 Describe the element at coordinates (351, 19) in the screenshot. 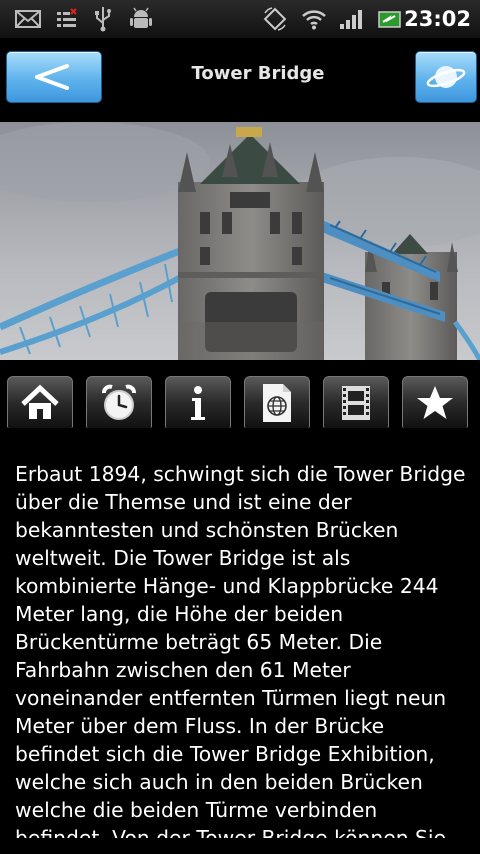

I see `signal-icon` at that location.